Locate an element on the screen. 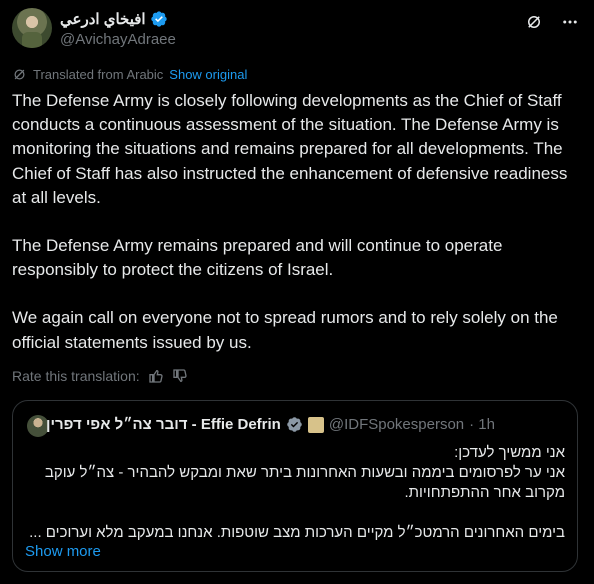 The width and height of the screenshot is (594, 584). translation-notice: Translated from Arabic Show original is located at coordinates (129, 74).